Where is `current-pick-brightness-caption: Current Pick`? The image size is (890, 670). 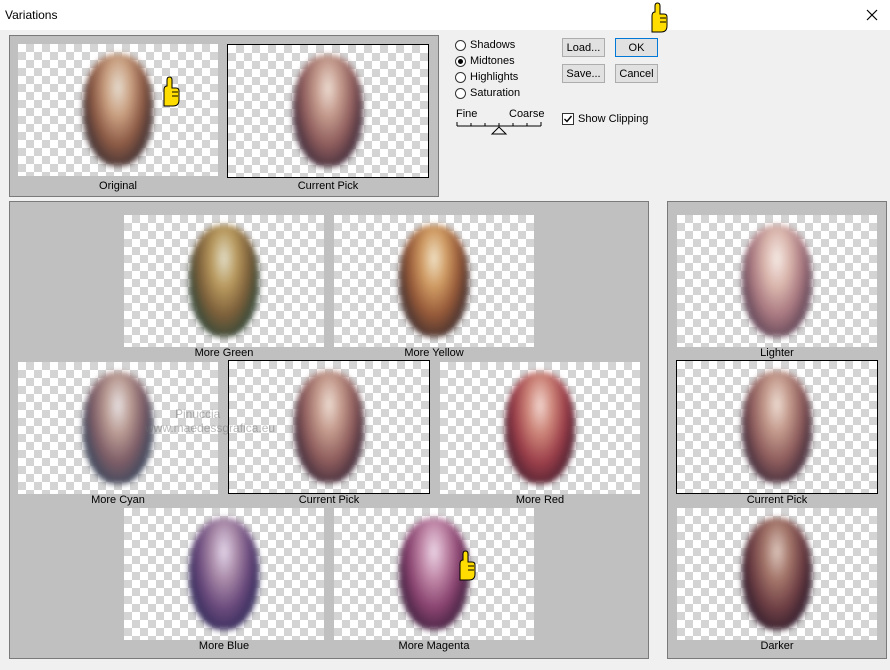
current-pick-brightness-caption: Current Pick is located at coordinates (777, 500).